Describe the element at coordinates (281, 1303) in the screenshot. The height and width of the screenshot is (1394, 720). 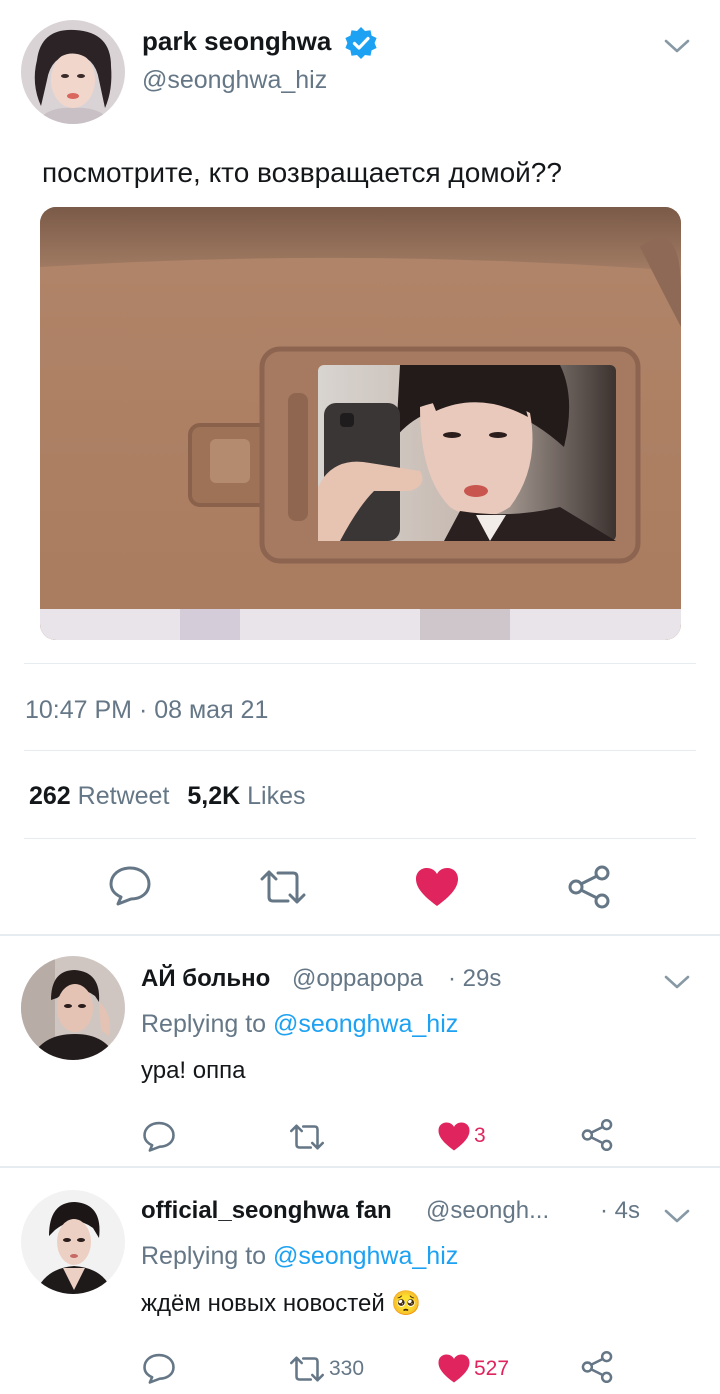
I see `reply-text: ждём новых новостей 🥺` at that location.